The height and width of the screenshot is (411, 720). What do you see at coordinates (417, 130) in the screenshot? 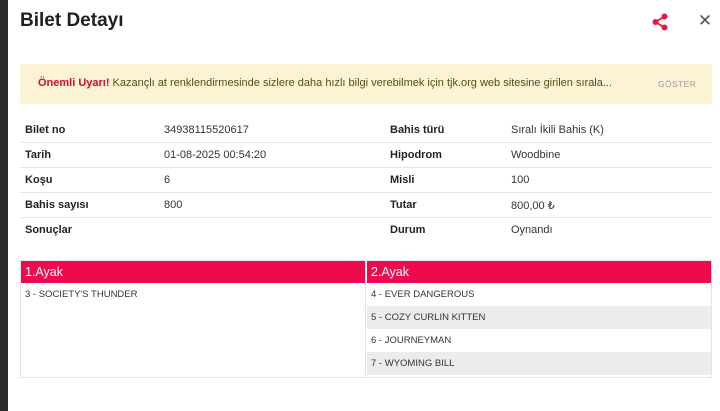
I see `bet-type-label: Bahis türü` at bounding box center [417, 130].